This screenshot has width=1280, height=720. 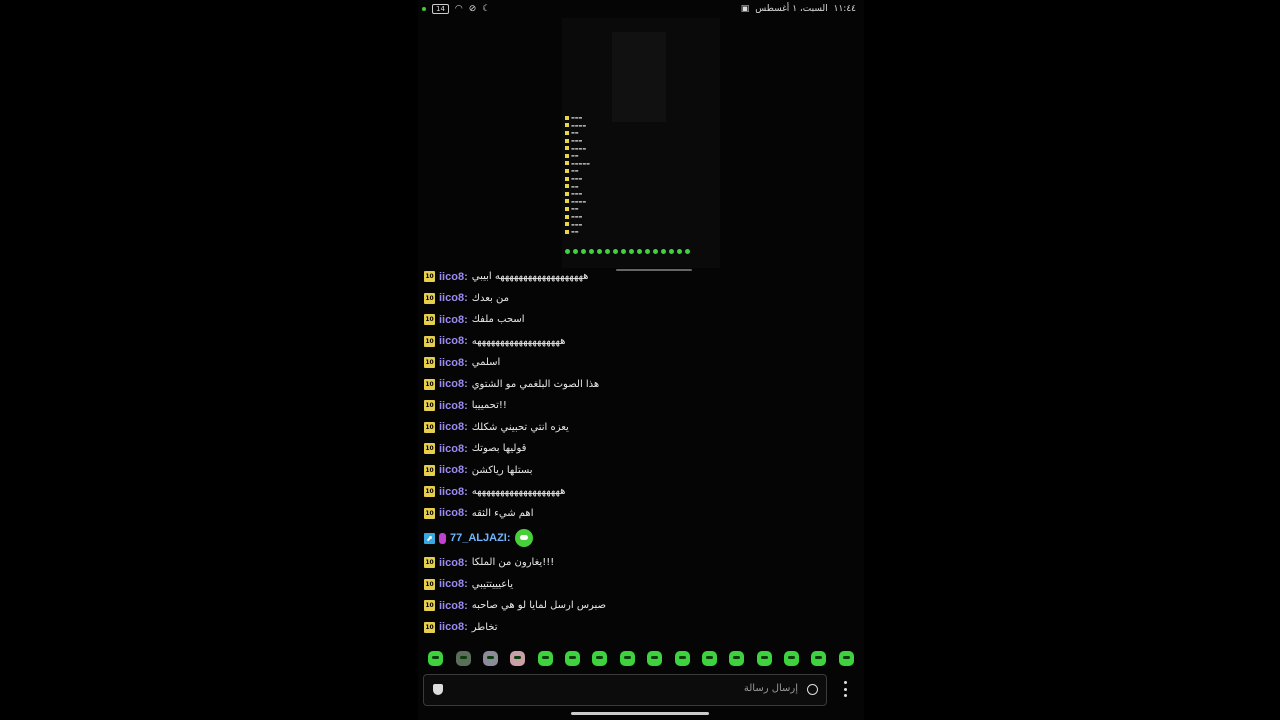 I want to click on message-input: إرسال رسالة, so click(x=625, y=690).